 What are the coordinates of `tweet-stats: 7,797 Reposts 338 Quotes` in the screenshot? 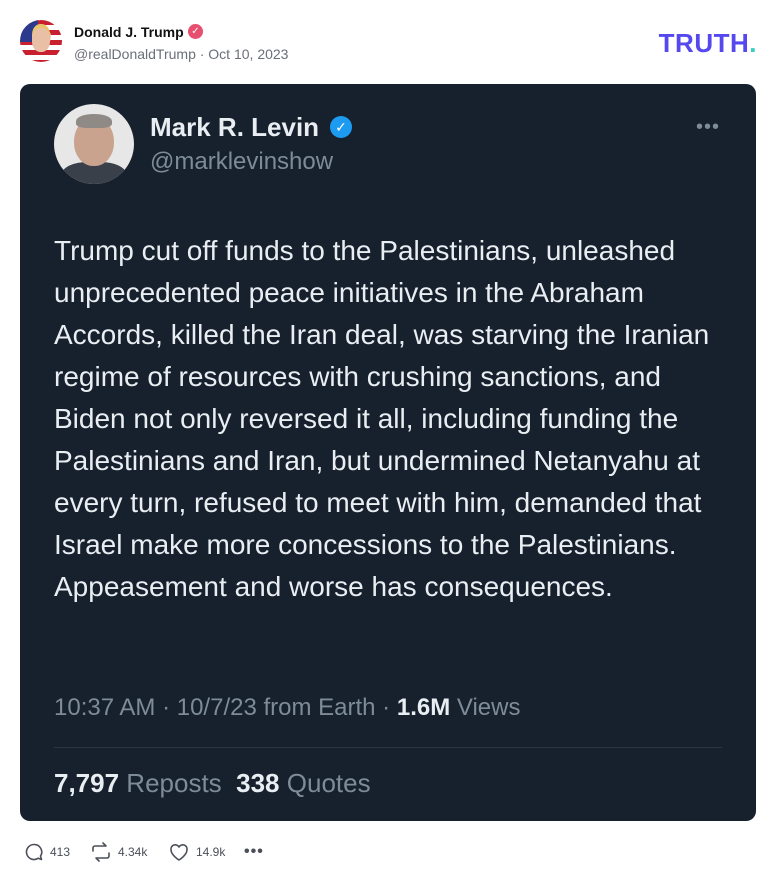 It's located at (212, 783).